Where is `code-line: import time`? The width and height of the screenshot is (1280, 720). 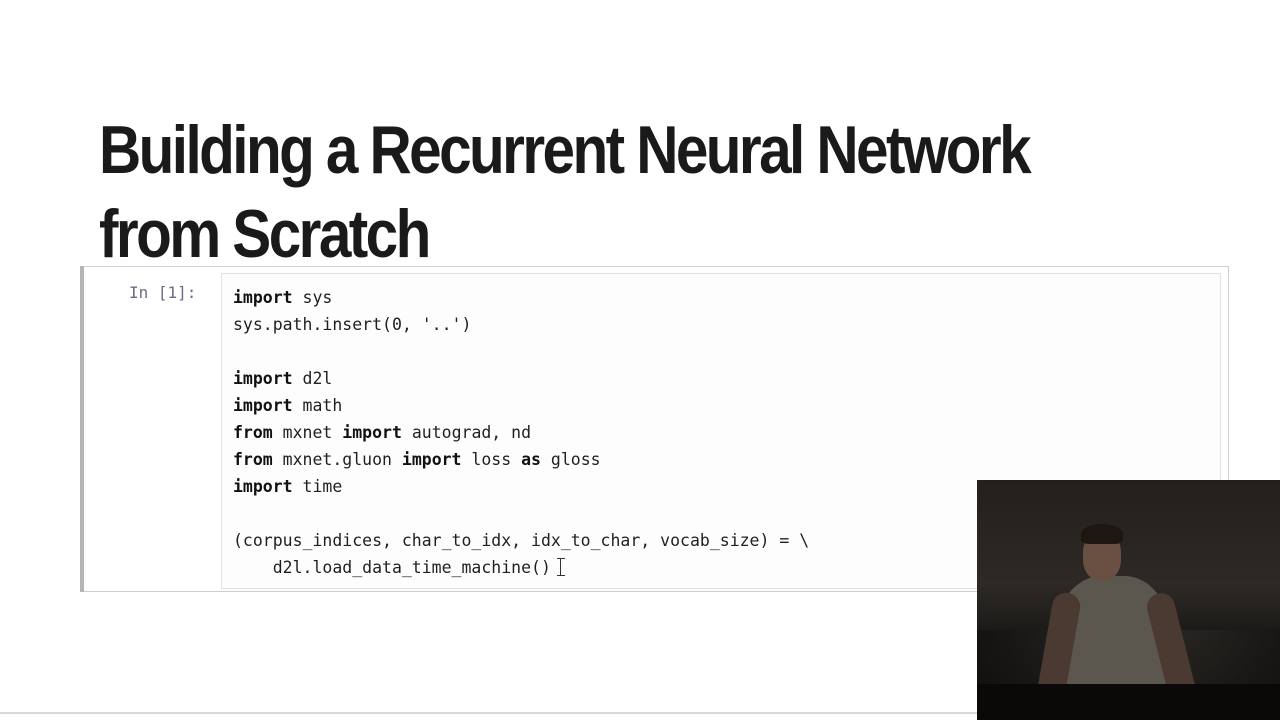 code-line: import time is located at coordinates (287, 486).